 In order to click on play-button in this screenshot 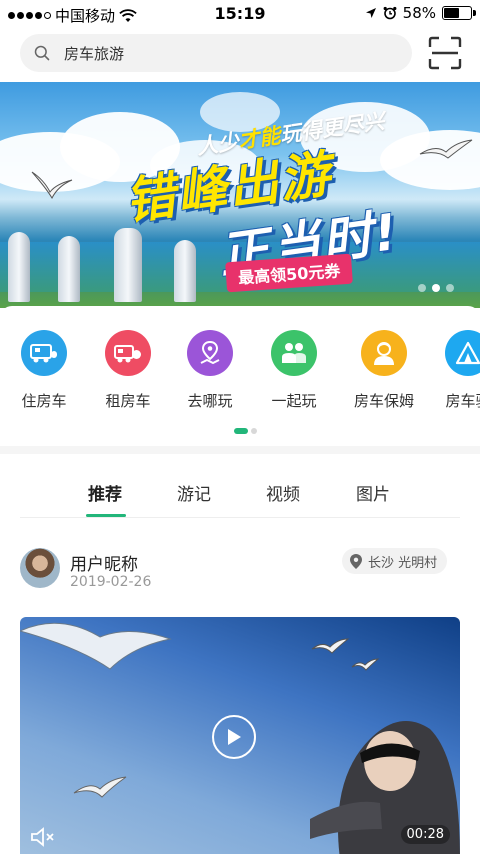, I will do `click(234, 737)`.